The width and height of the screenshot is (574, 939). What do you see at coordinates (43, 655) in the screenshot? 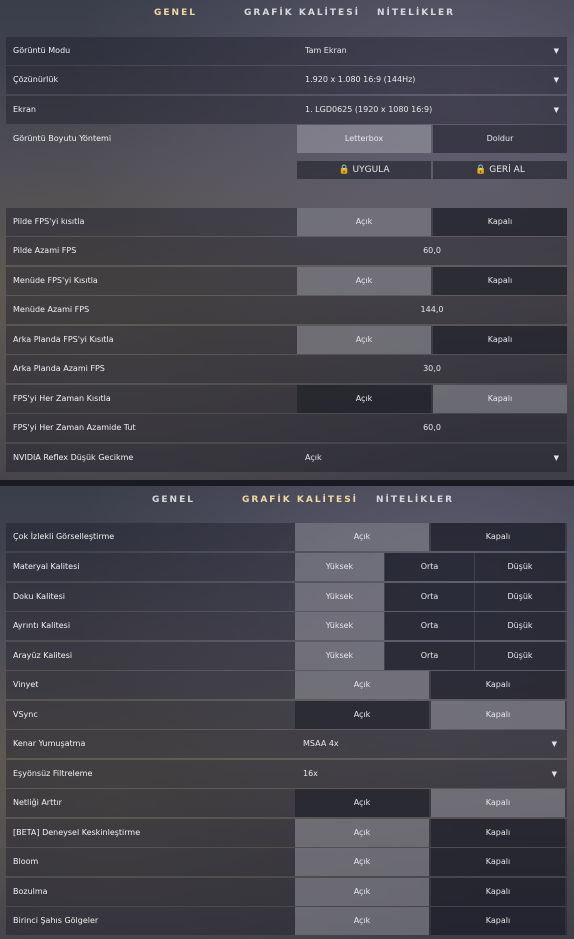
I see `ui-quality-label: Arayüz Kalitesi` at bounding box center [43, 655].